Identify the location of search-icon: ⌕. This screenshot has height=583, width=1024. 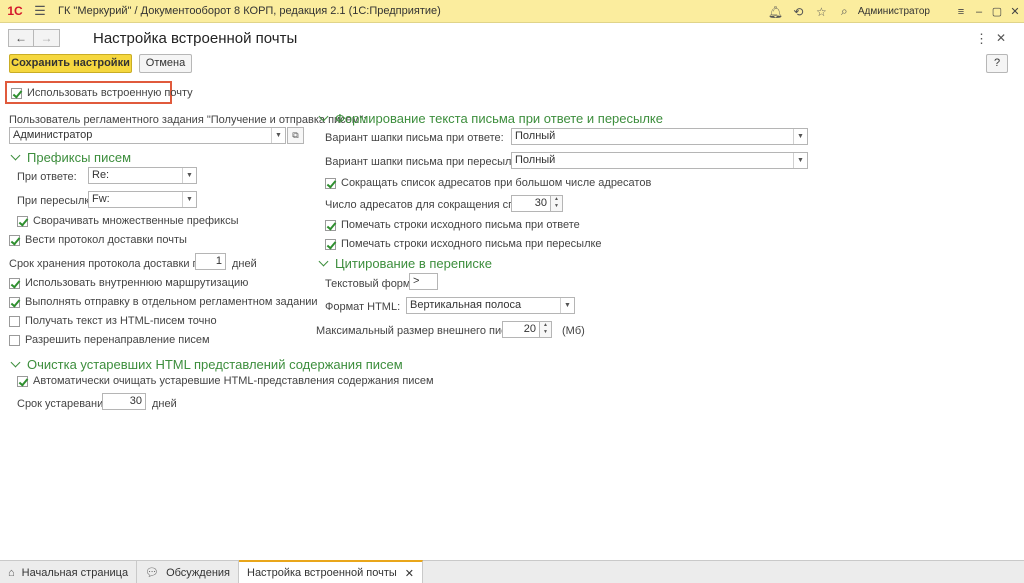
(844, 11).